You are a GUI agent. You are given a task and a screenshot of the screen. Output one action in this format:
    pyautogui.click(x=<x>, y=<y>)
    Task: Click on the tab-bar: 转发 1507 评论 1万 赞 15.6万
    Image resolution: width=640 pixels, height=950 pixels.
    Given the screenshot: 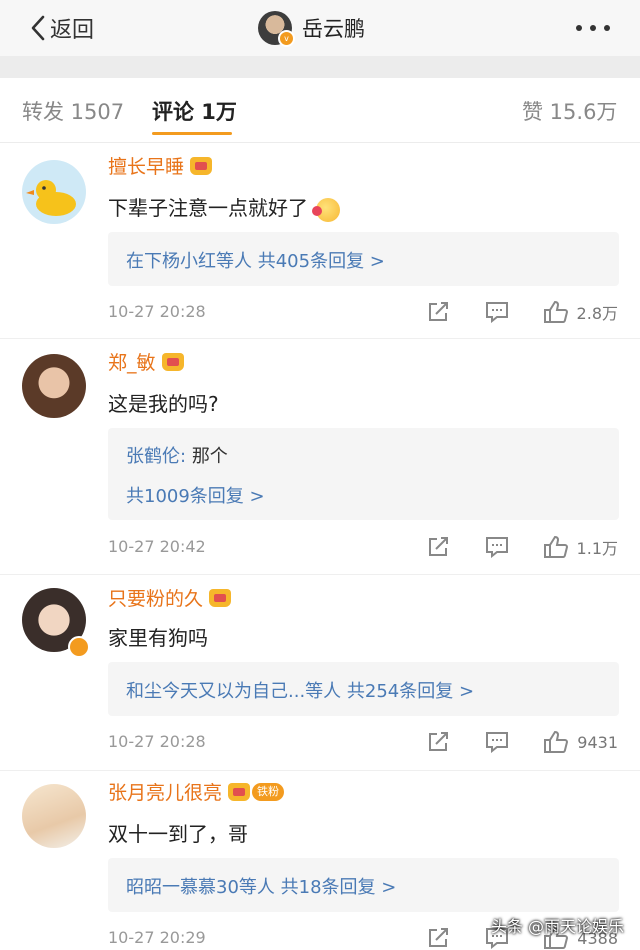 What is the action you would take?
    pyautogui.click(x=320, y=110)
    